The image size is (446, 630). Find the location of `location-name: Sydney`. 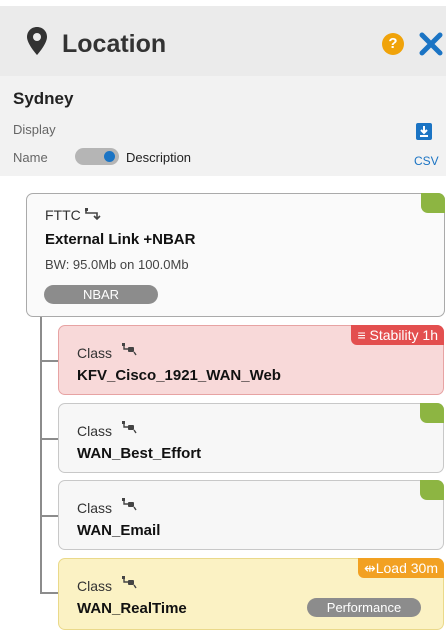

location-name: Sydney is located at coordinates (43, 98).